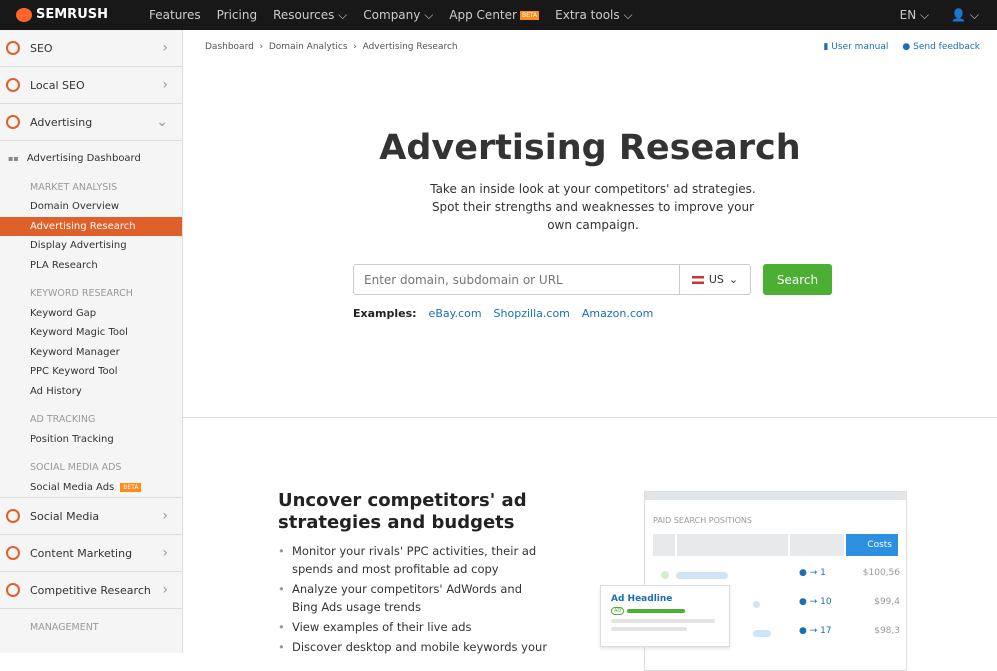  I want to click on us-flag-icon, so click(697, 279).